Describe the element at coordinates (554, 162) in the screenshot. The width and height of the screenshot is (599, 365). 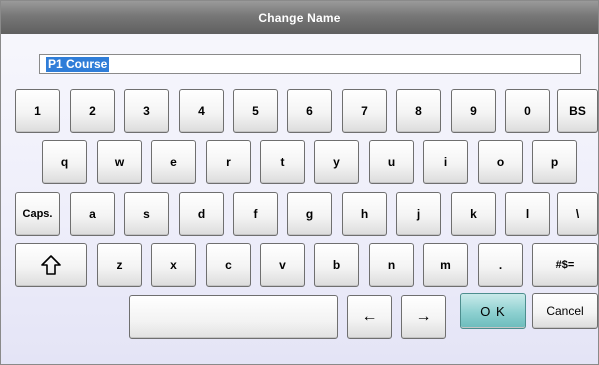
I see `key-p: p` at that location.